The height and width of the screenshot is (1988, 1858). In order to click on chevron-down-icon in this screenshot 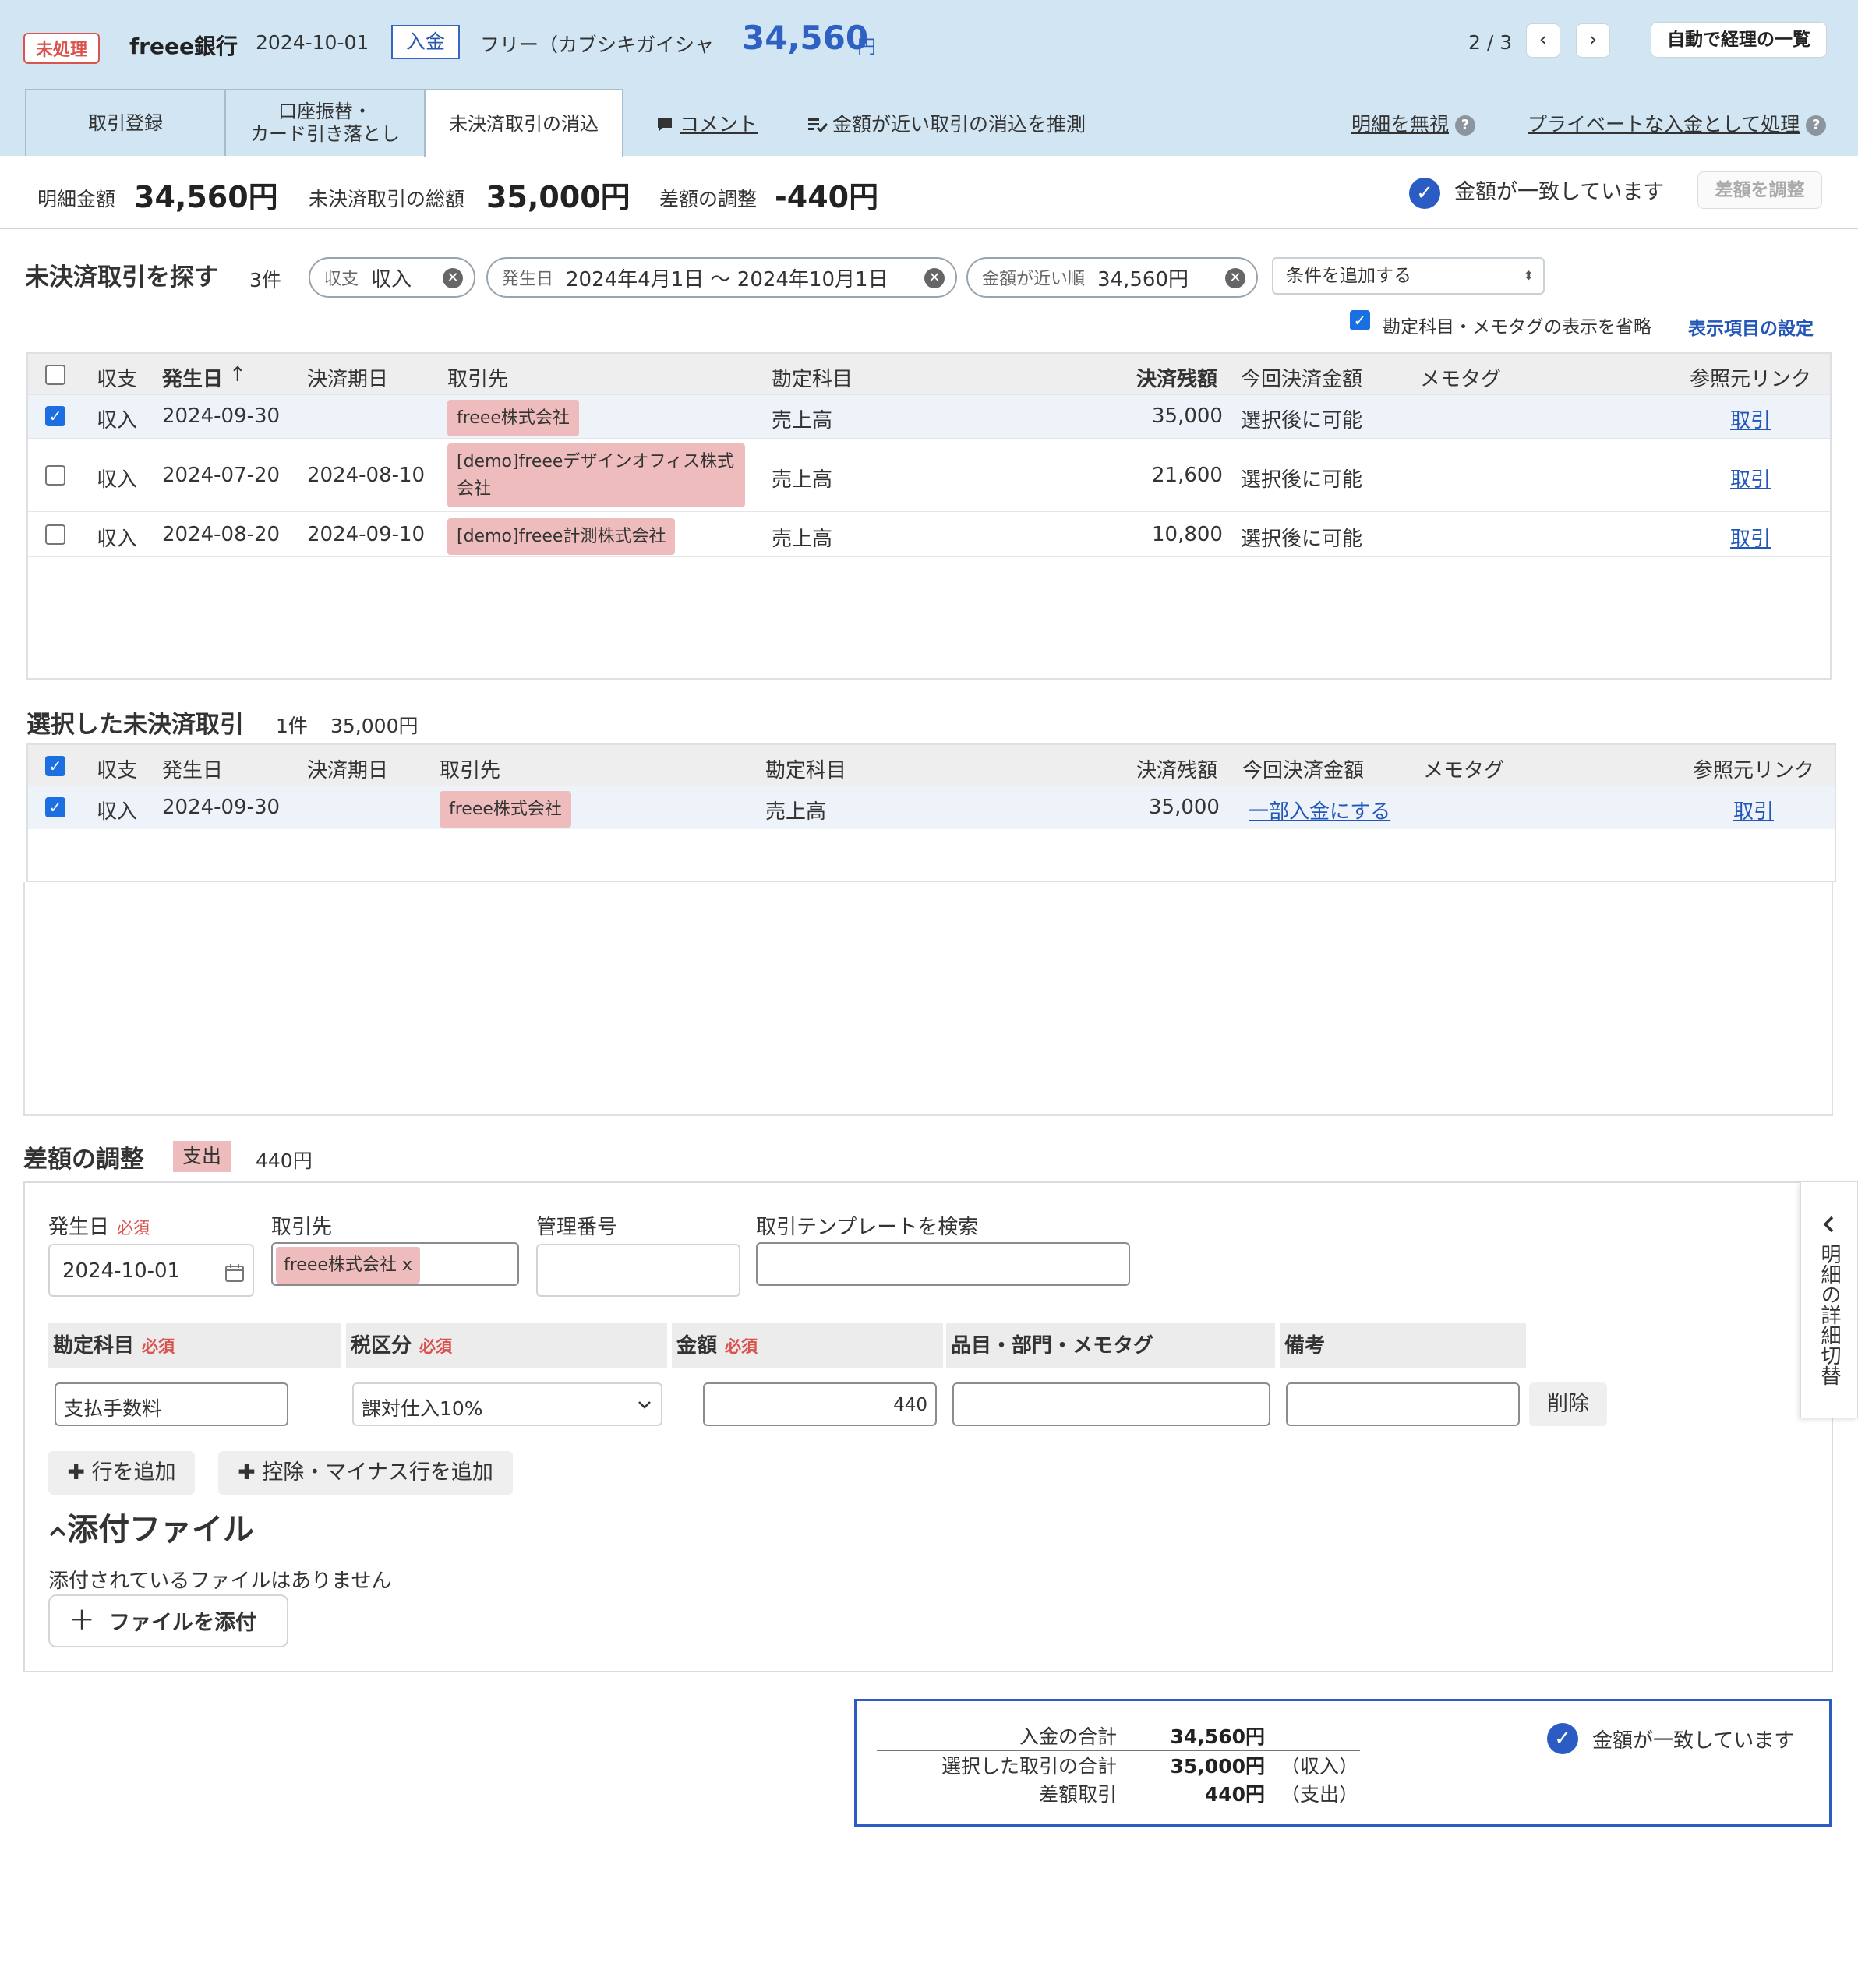, I will do `click(644, 1405)`.